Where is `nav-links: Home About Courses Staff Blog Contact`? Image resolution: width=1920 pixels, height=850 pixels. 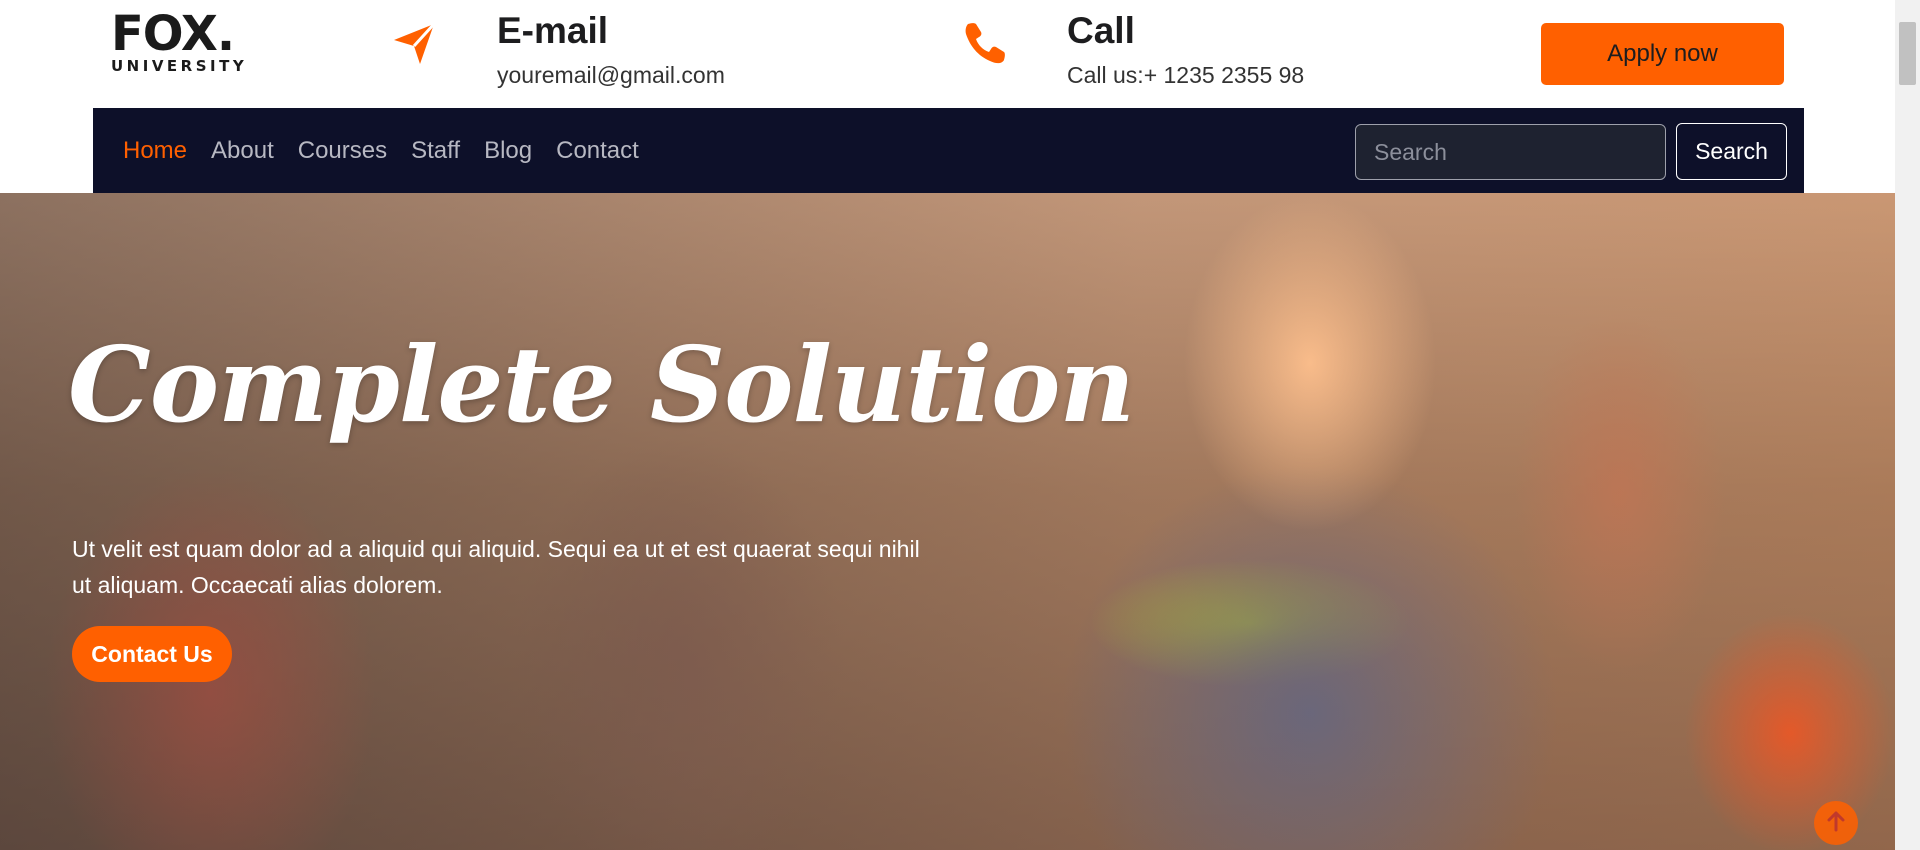 nav-links: Home About Courses Staff Blog Contact is located at coordinates (381, 150).